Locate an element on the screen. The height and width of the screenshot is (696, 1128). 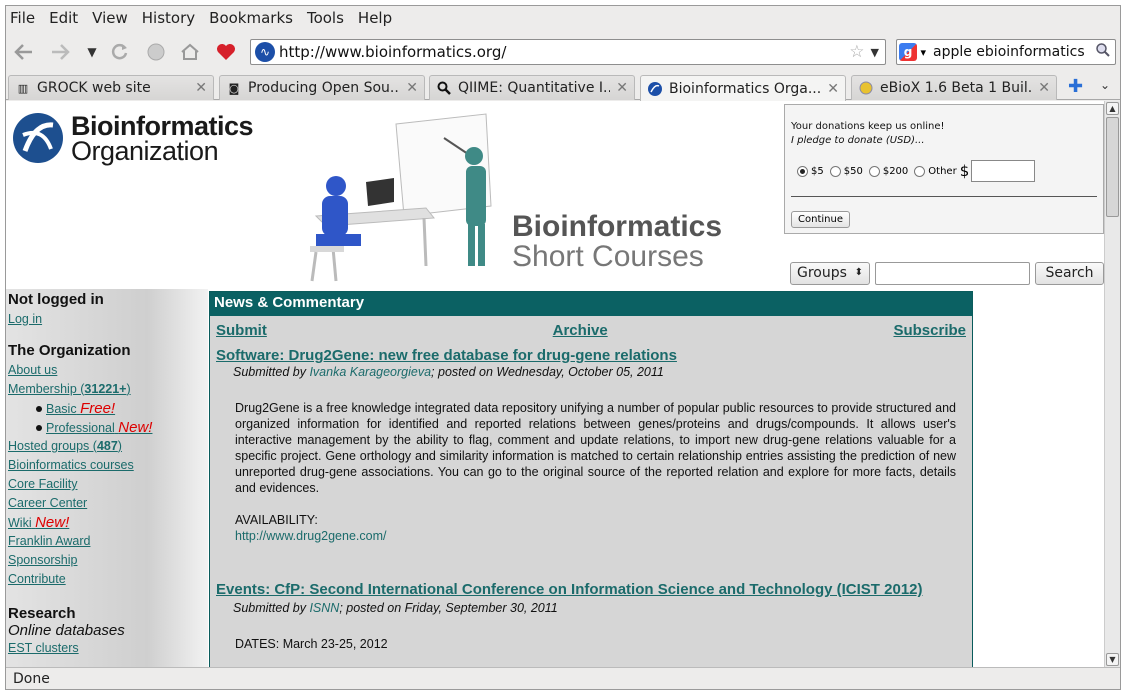
drug2gene-link: http://www.drug2gene.com/ is located at coordinates (310, 536).